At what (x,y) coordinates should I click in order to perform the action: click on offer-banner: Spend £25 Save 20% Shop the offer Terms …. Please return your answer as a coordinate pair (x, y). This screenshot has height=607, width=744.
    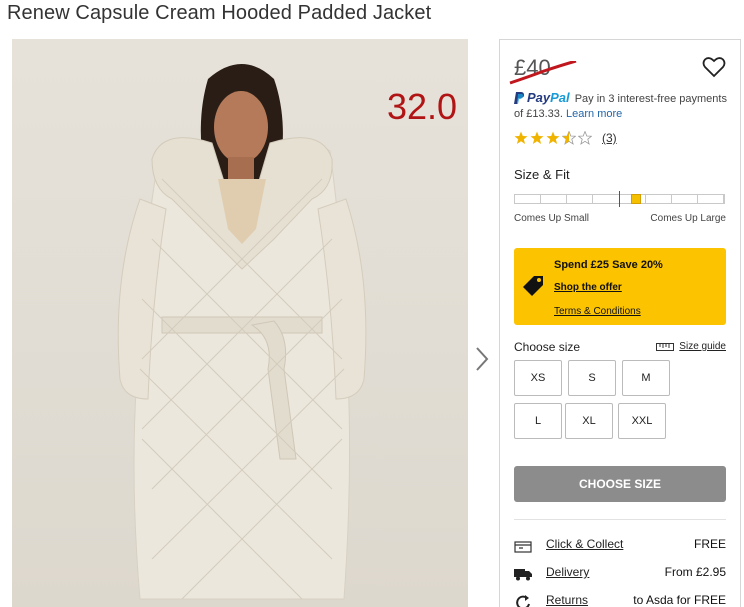
    Looking at the image, I should click on (620, 286).